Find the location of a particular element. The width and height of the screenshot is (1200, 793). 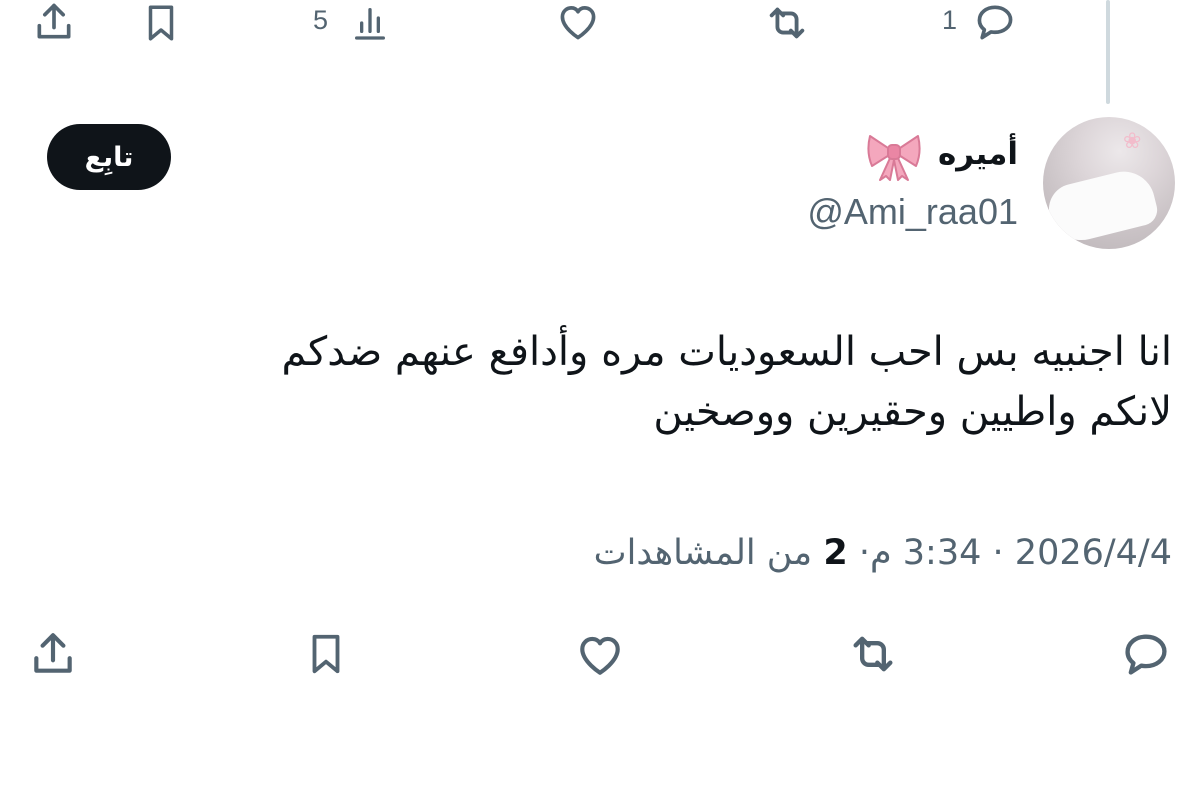

thread-line is located at coordinates (1108, 52).